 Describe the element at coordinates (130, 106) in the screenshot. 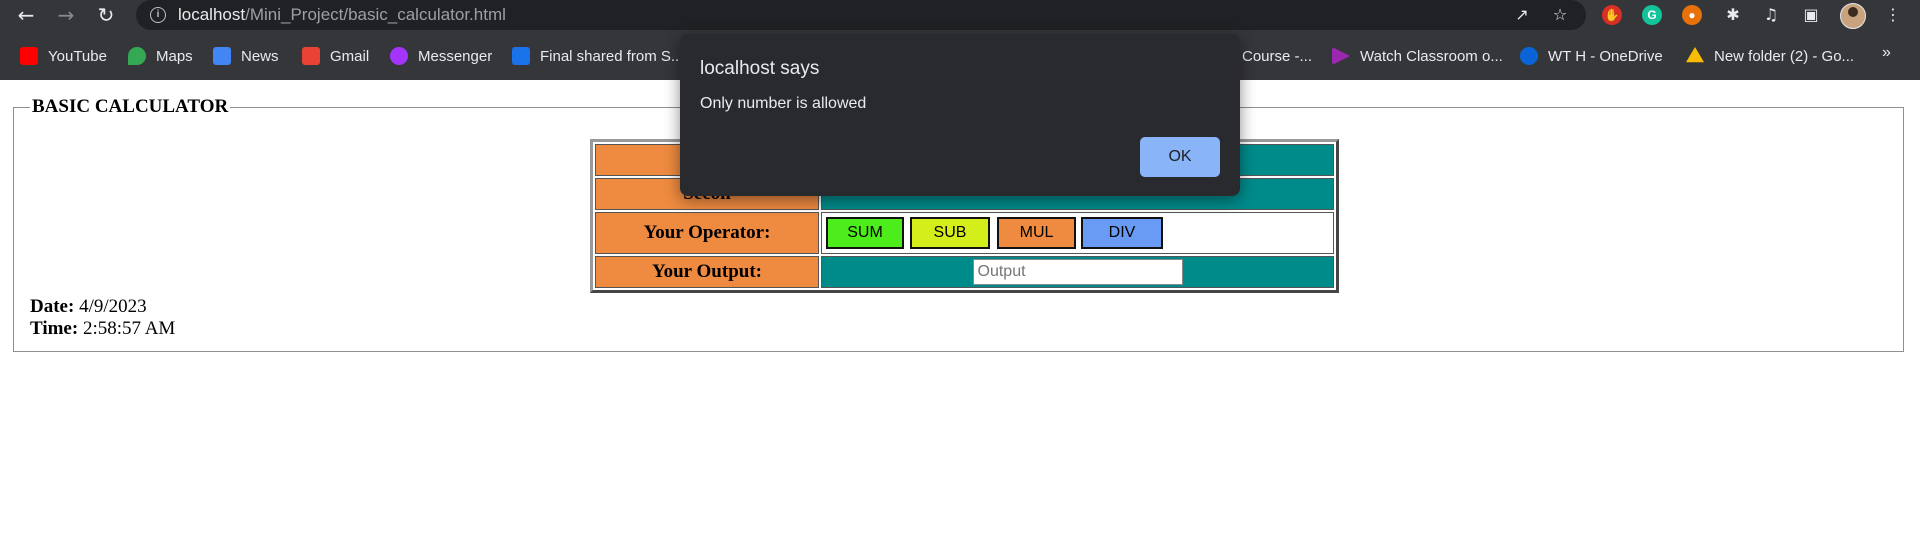

I see `calculator-legend: BASIC CALCULATOR` at that location.